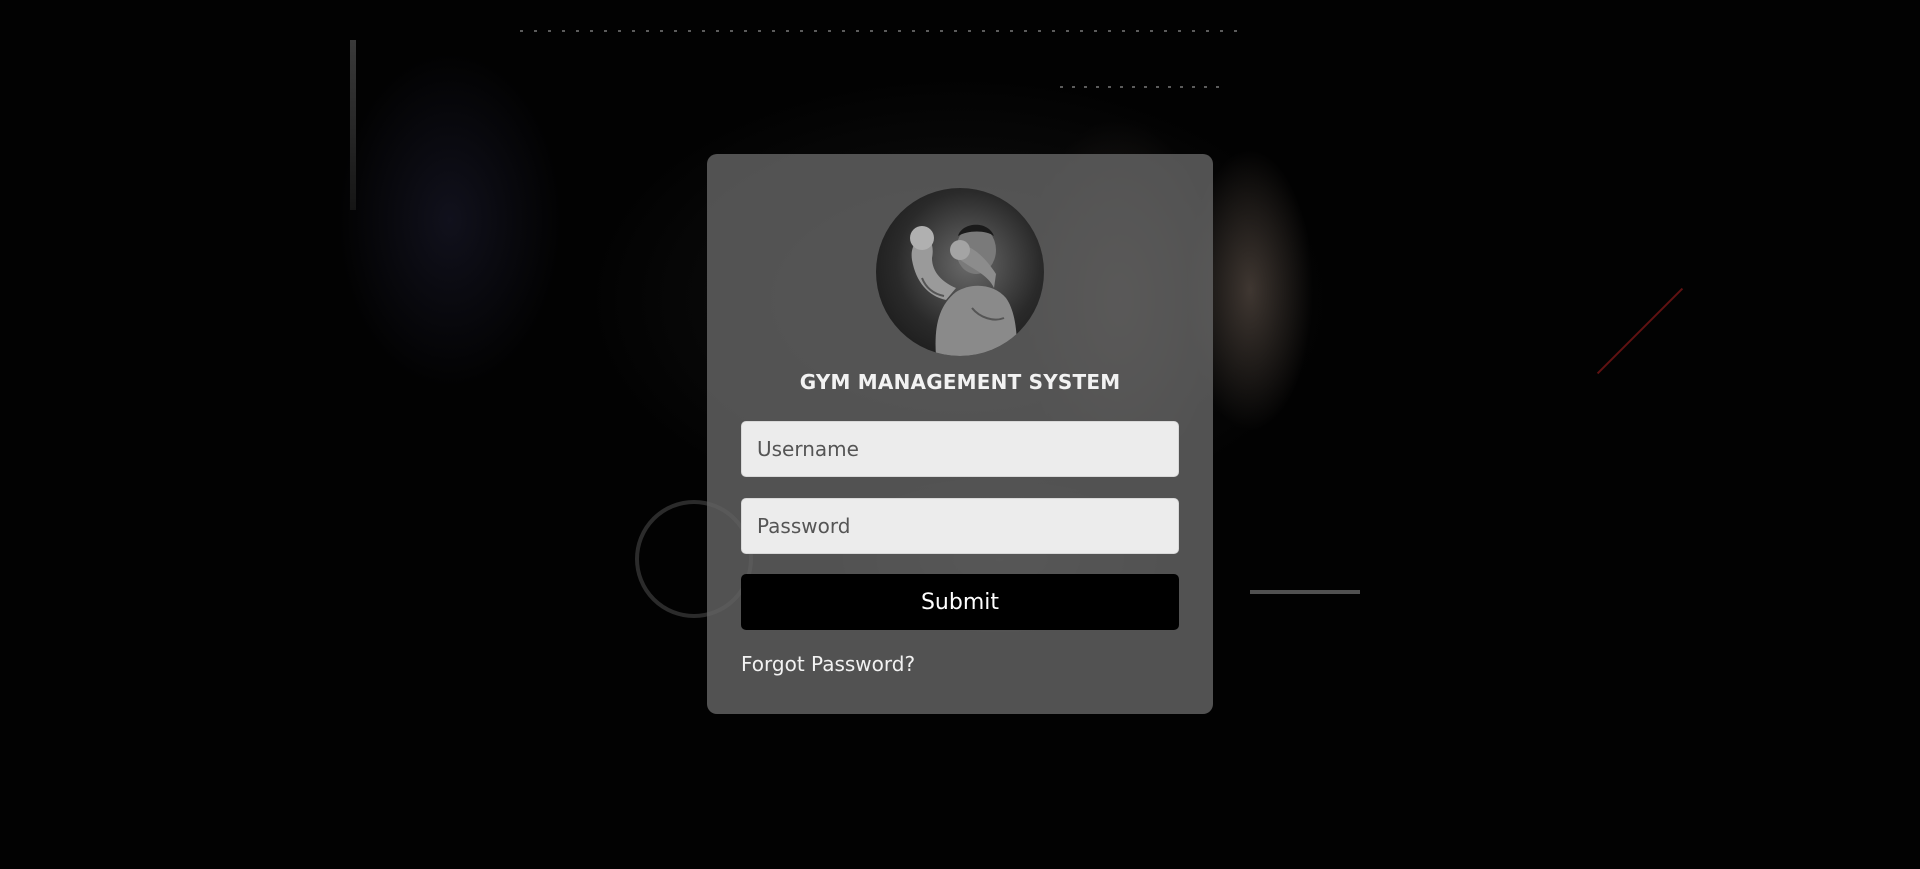  I want to click on pole-detail, so click(353, 125).